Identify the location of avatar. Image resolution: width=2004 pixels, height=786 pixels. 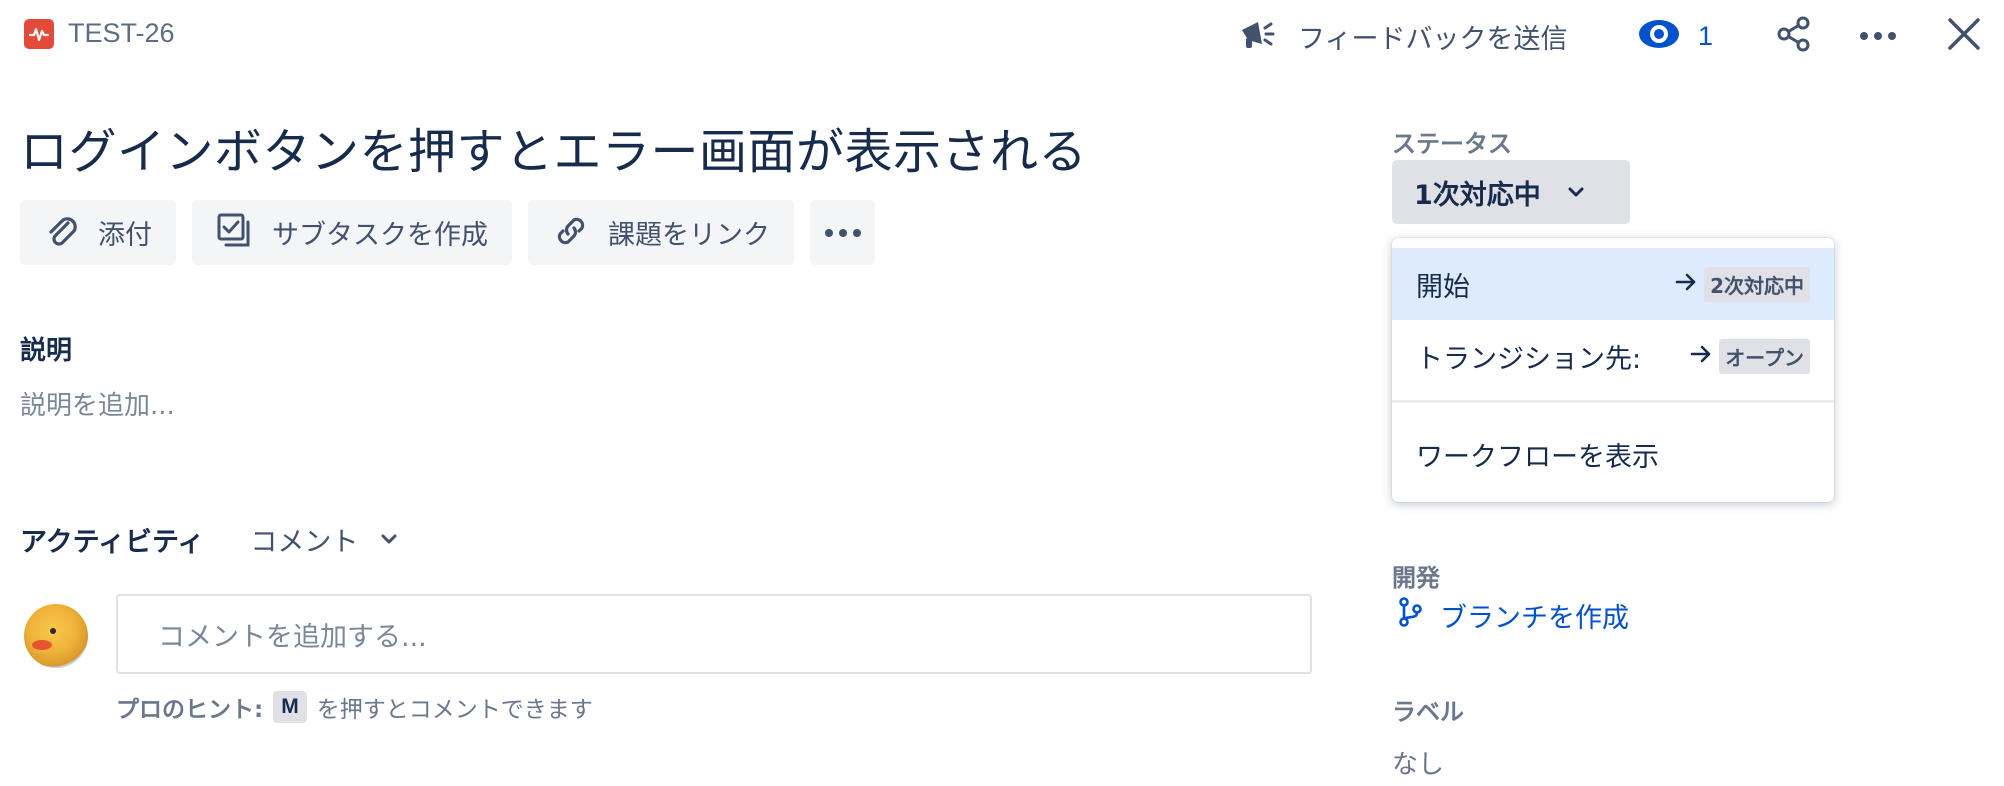
(56, 636).